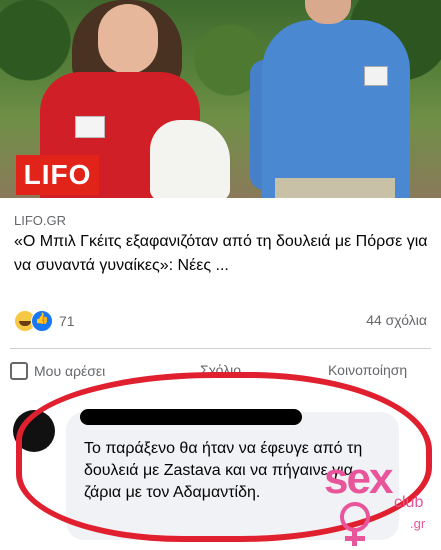  I want to click on like-button-label: Μου αρέσει, so click(70, 371).